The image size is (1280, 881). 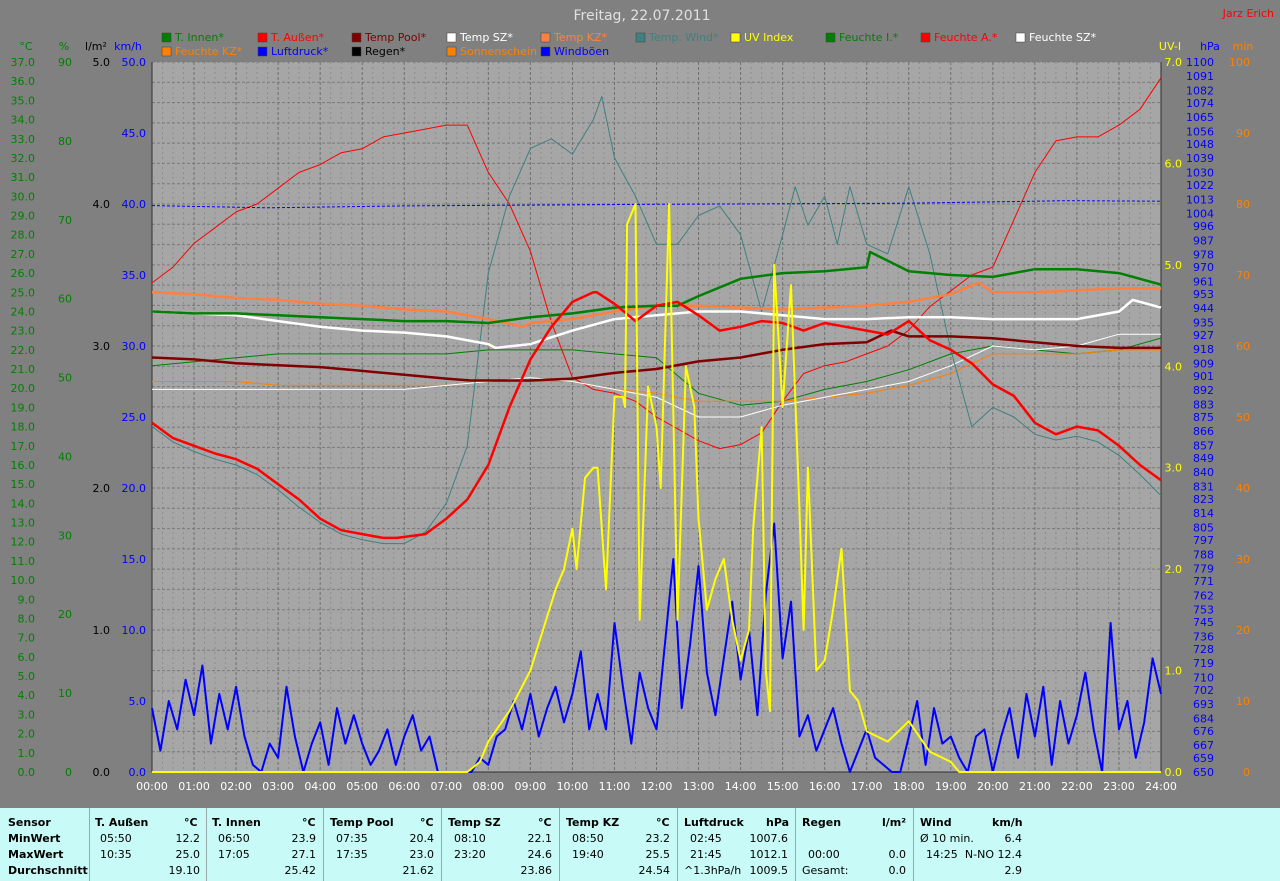 What do you see at coordinates (474, 822) in the screenshot?
I see `stats-temp-sz-name: Temp SZ` at bounding box center [474, 822].